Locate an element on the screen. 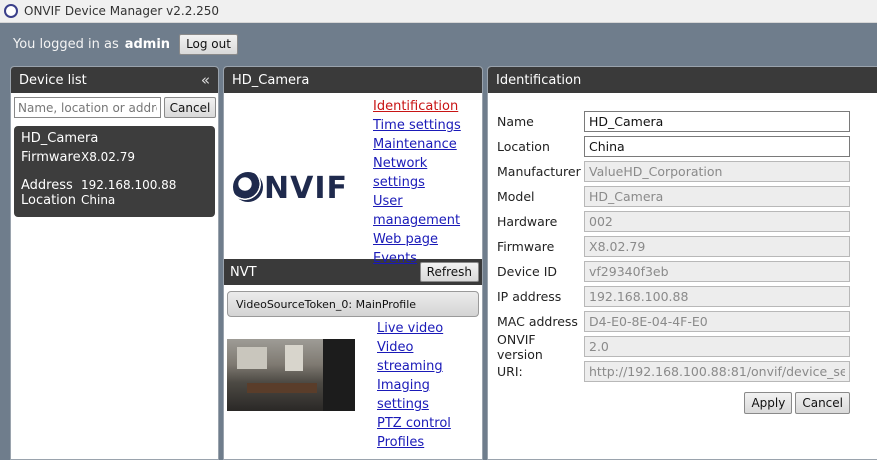  field-row-mac-address: MAC address is located at coordinates (687, 321).